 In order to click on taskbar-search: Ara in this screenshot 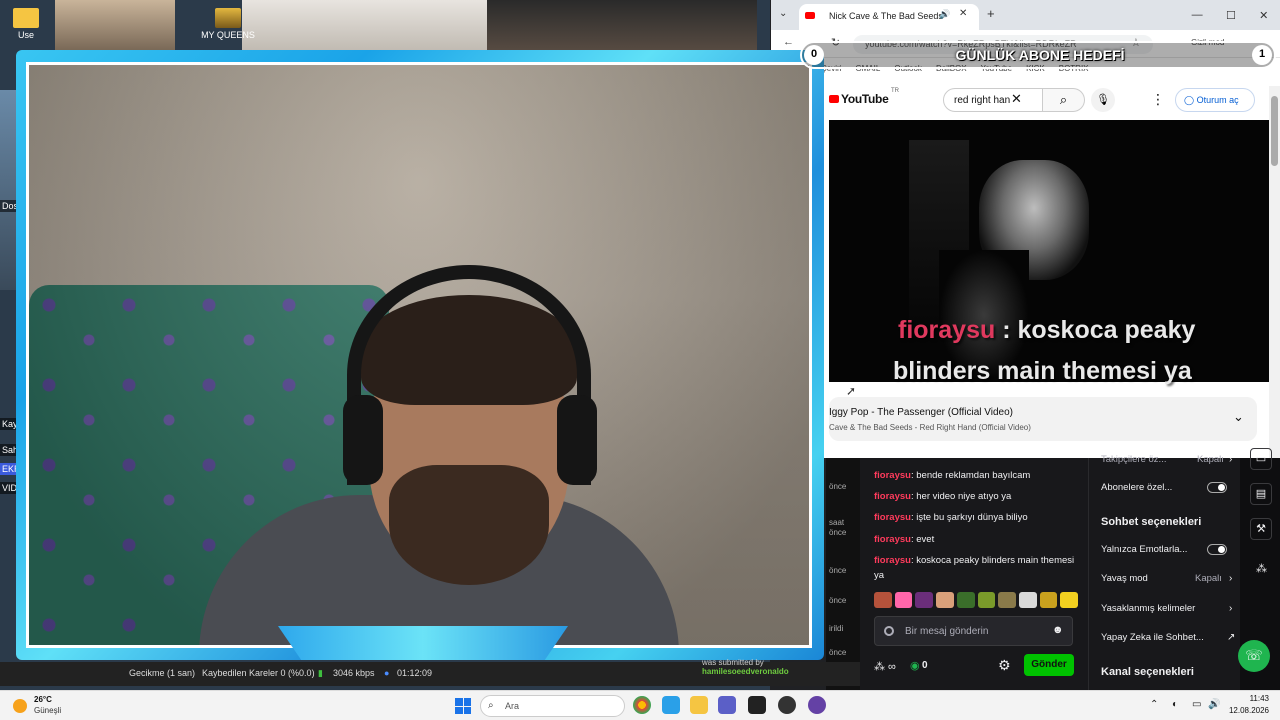, I will do `click(552, 706)`.